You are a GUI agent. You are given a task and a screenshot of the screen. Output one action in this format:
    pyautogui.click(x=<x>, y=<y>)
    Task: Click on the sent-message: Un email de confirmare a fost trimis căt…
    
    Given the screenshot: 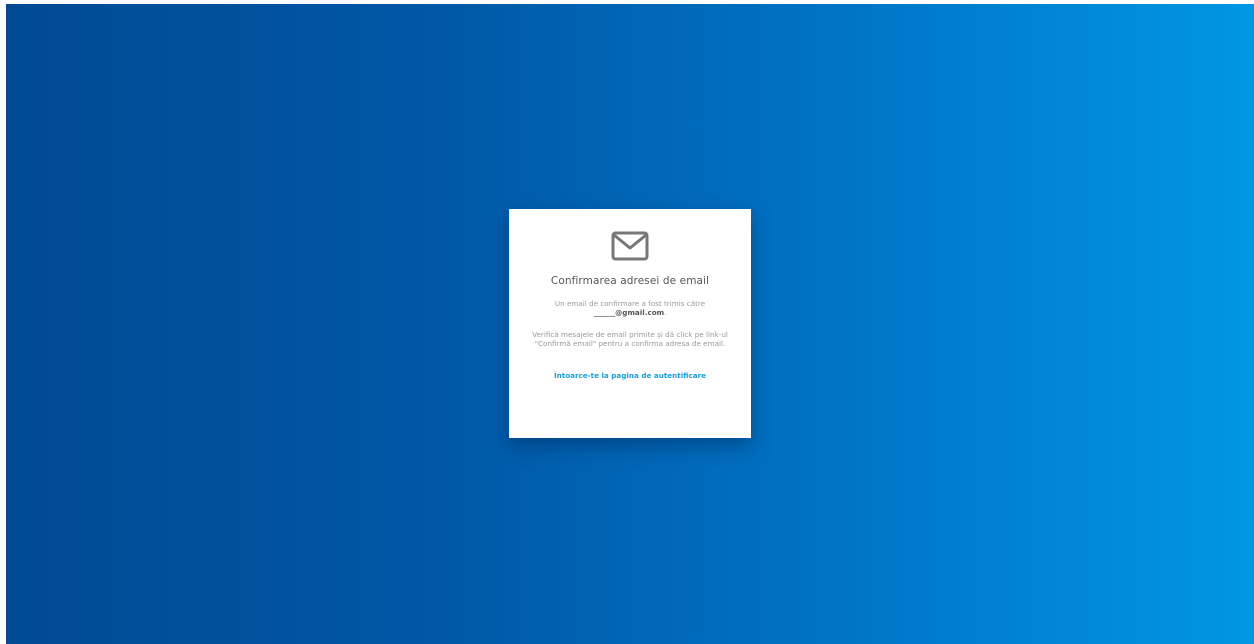 What is the action you would take?
    pyautogui.click(x=630, y=308)
    